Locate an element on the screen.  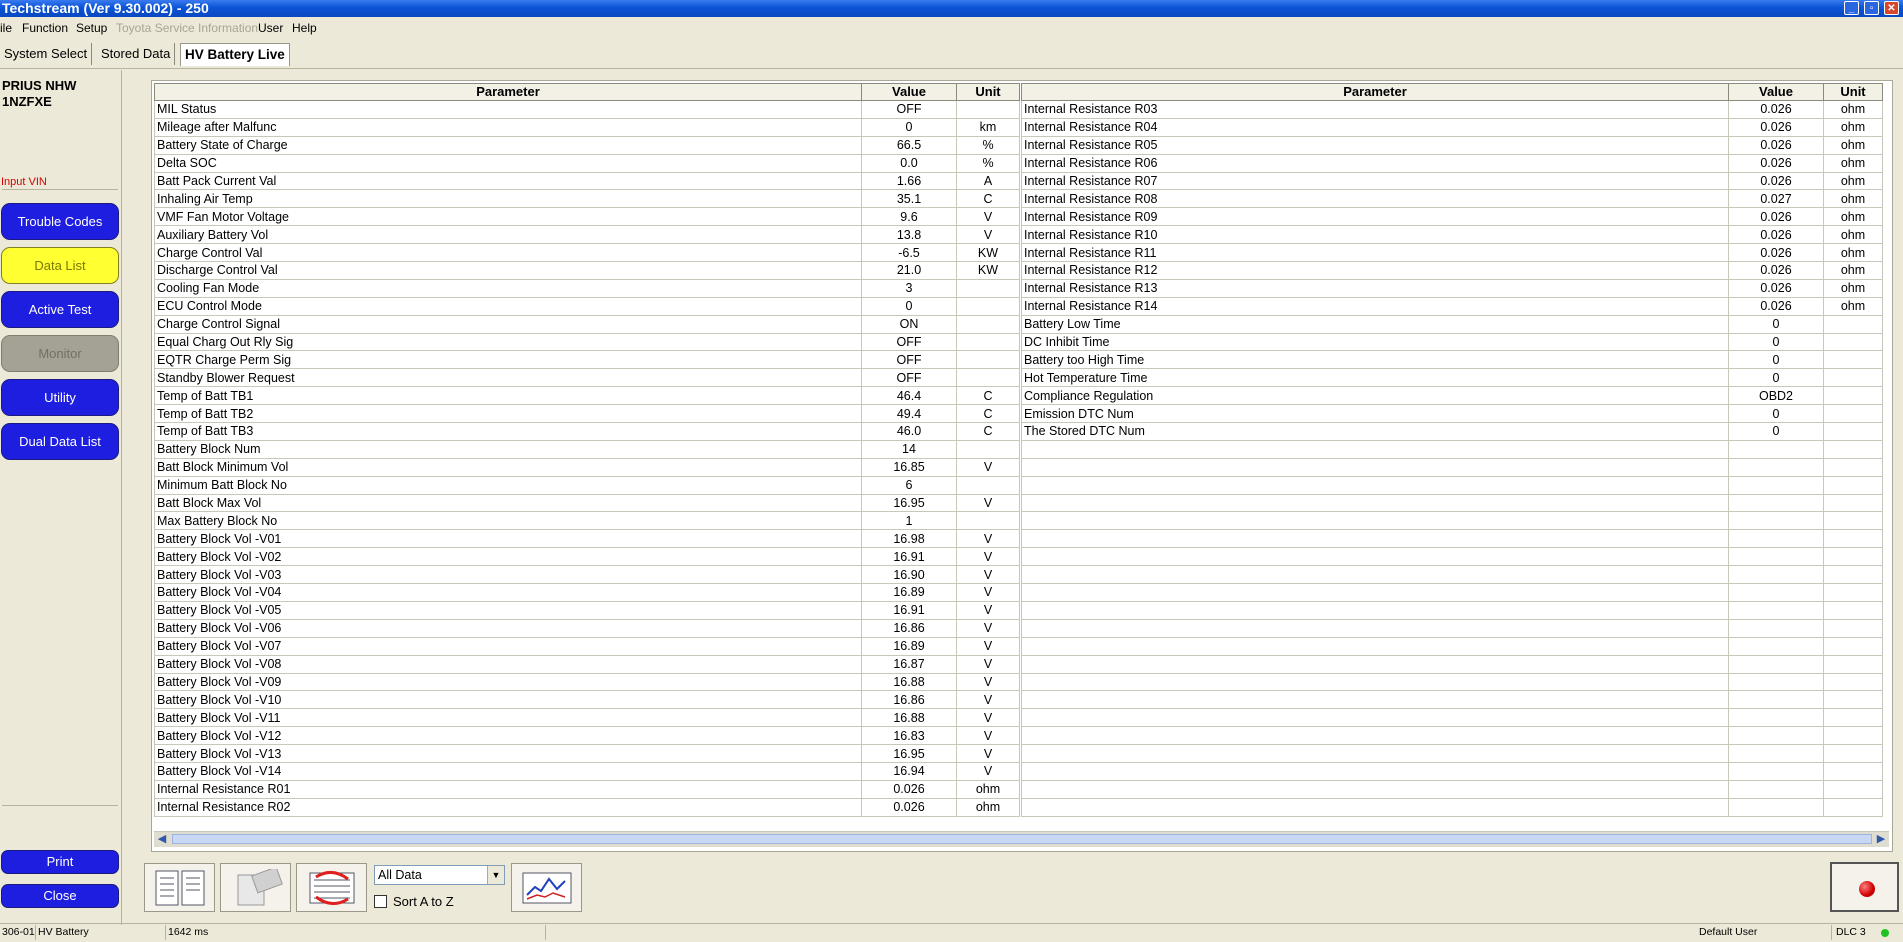
horizontal-scrollbar: ◀ ▶ is located at coordinates (1021, 839).